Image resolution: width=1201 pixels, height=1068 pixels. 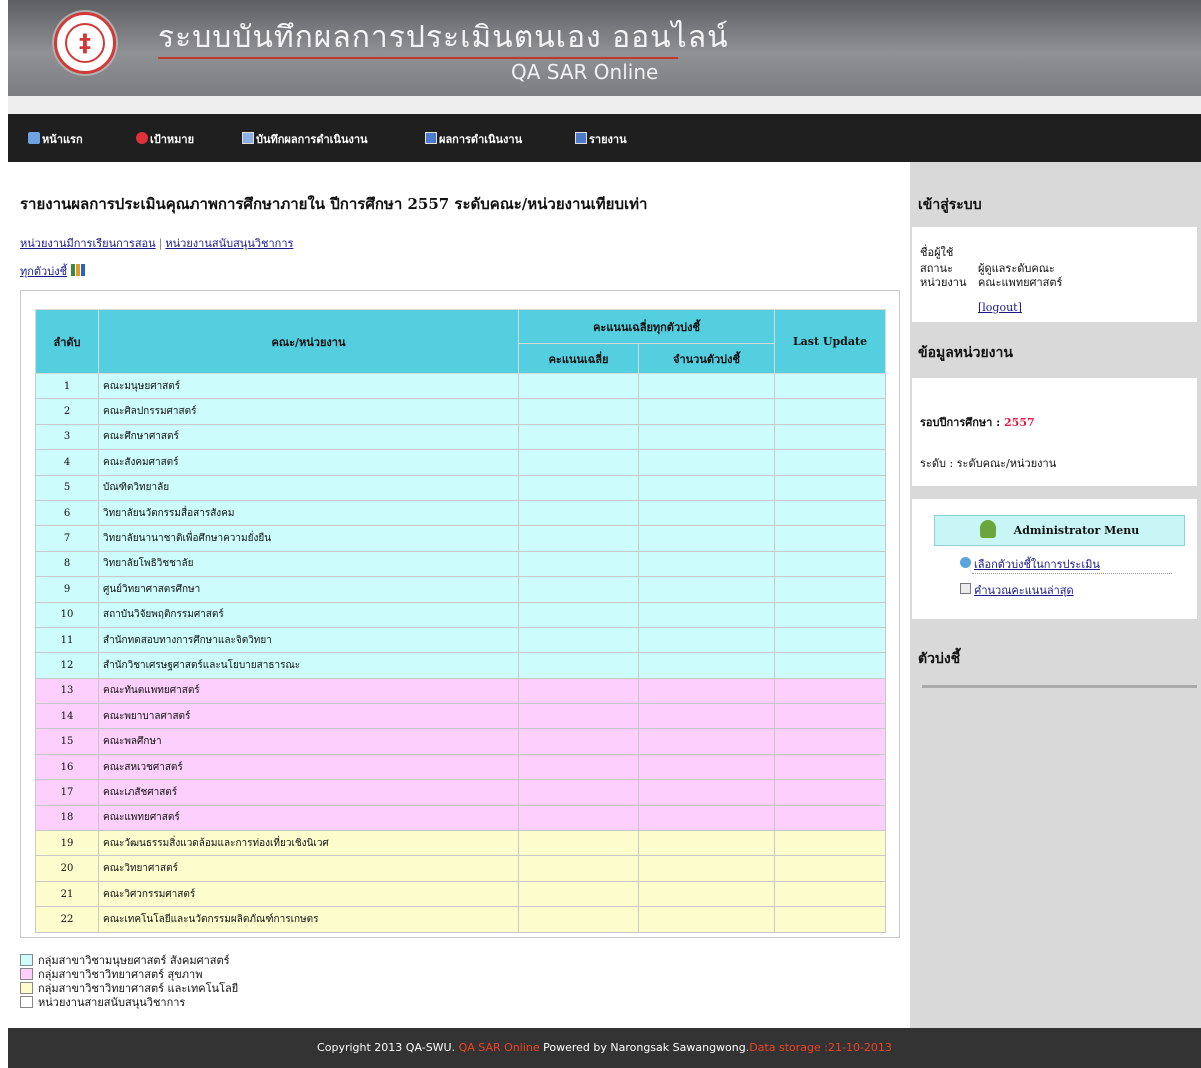 I want to click on select-indicators-label: เลือกตัวบ่งชี้ในการประเมิน, so click(x=1037, y=564).